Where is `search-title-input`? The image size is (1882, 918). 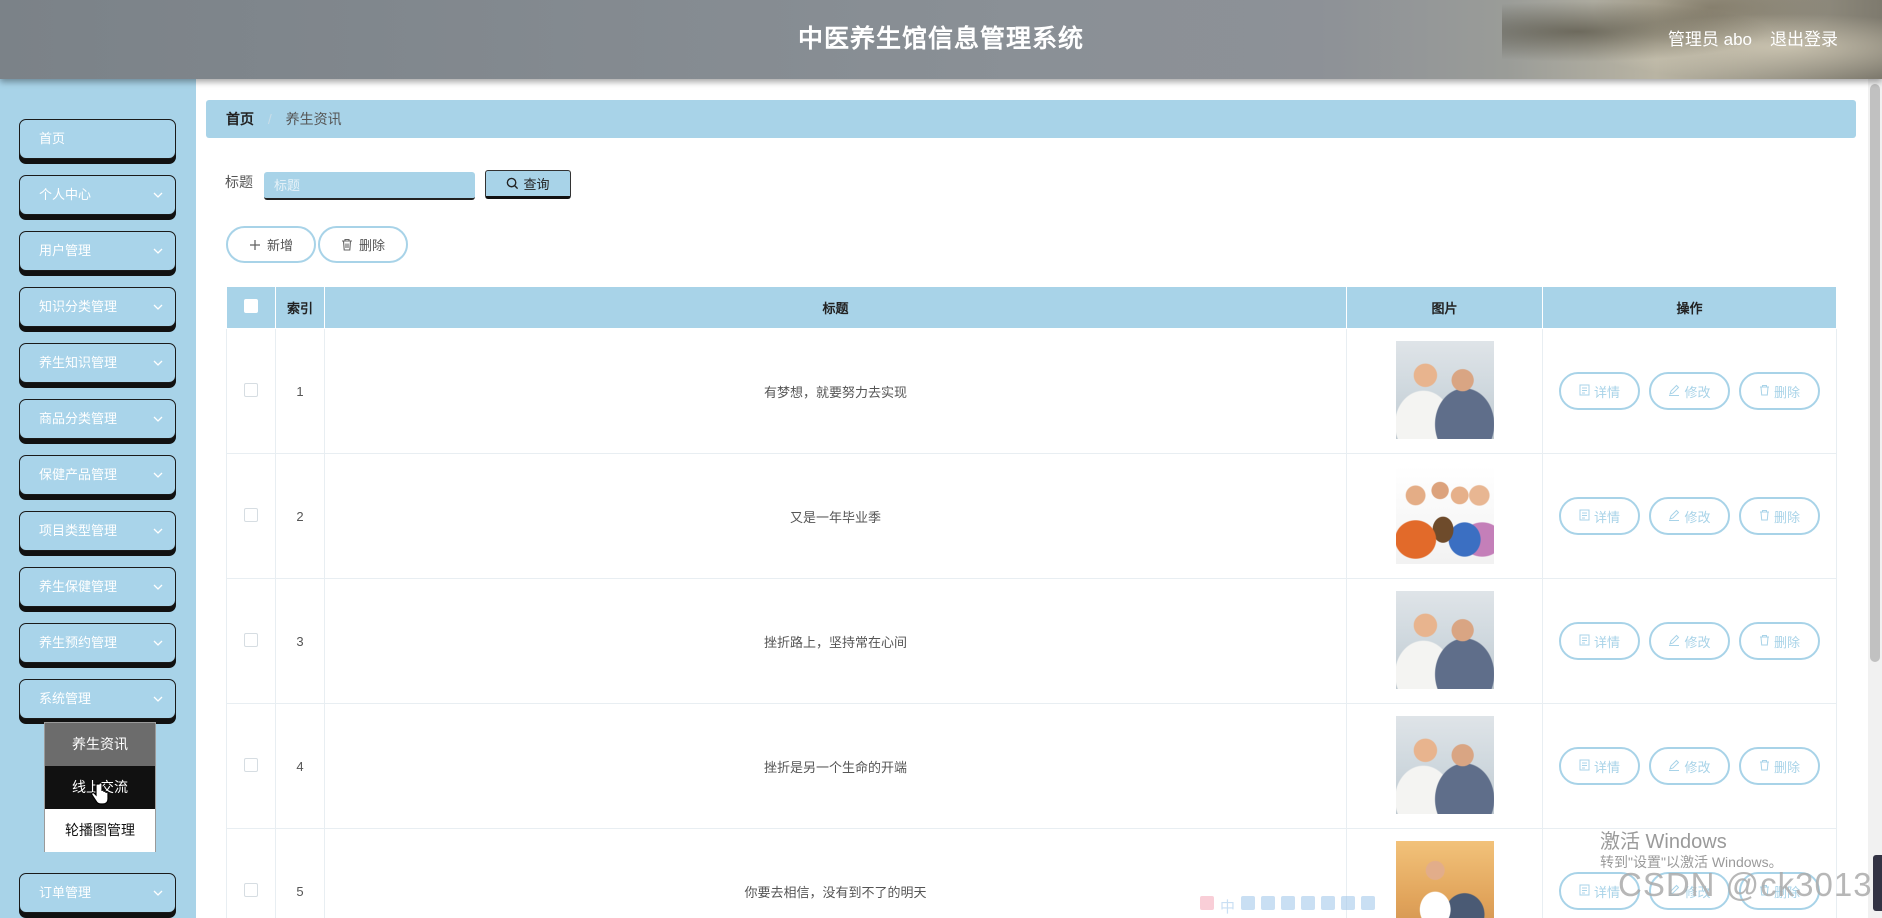 search-title-input is located at coordinates (369, 186).